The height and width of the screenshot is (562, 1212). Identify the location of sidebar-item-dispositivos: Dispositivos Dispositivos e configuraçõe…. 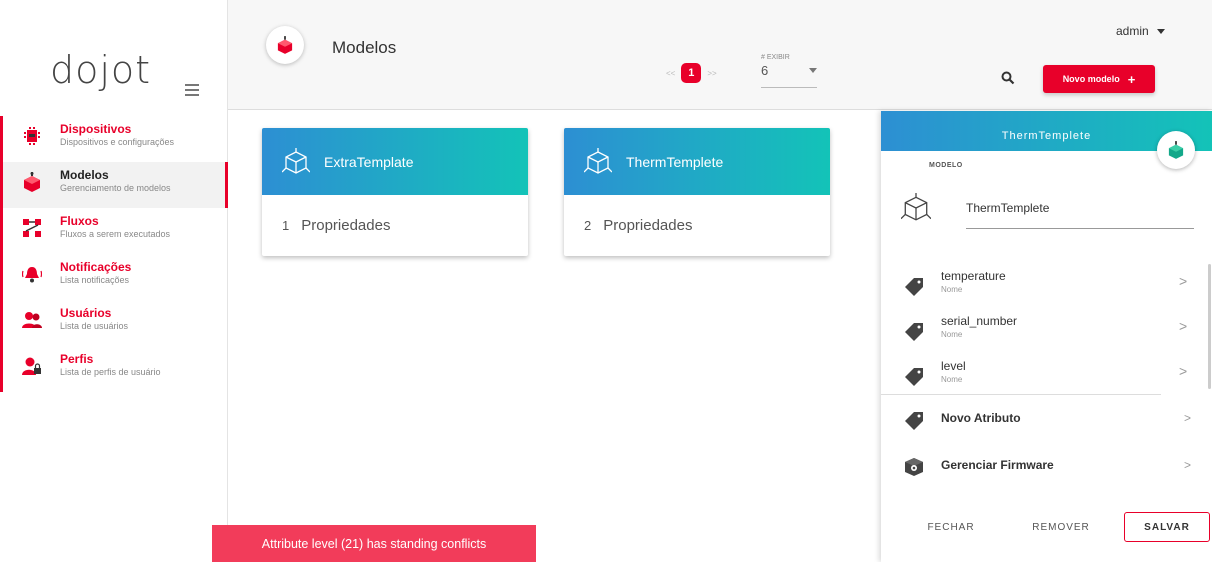
(114, 139).